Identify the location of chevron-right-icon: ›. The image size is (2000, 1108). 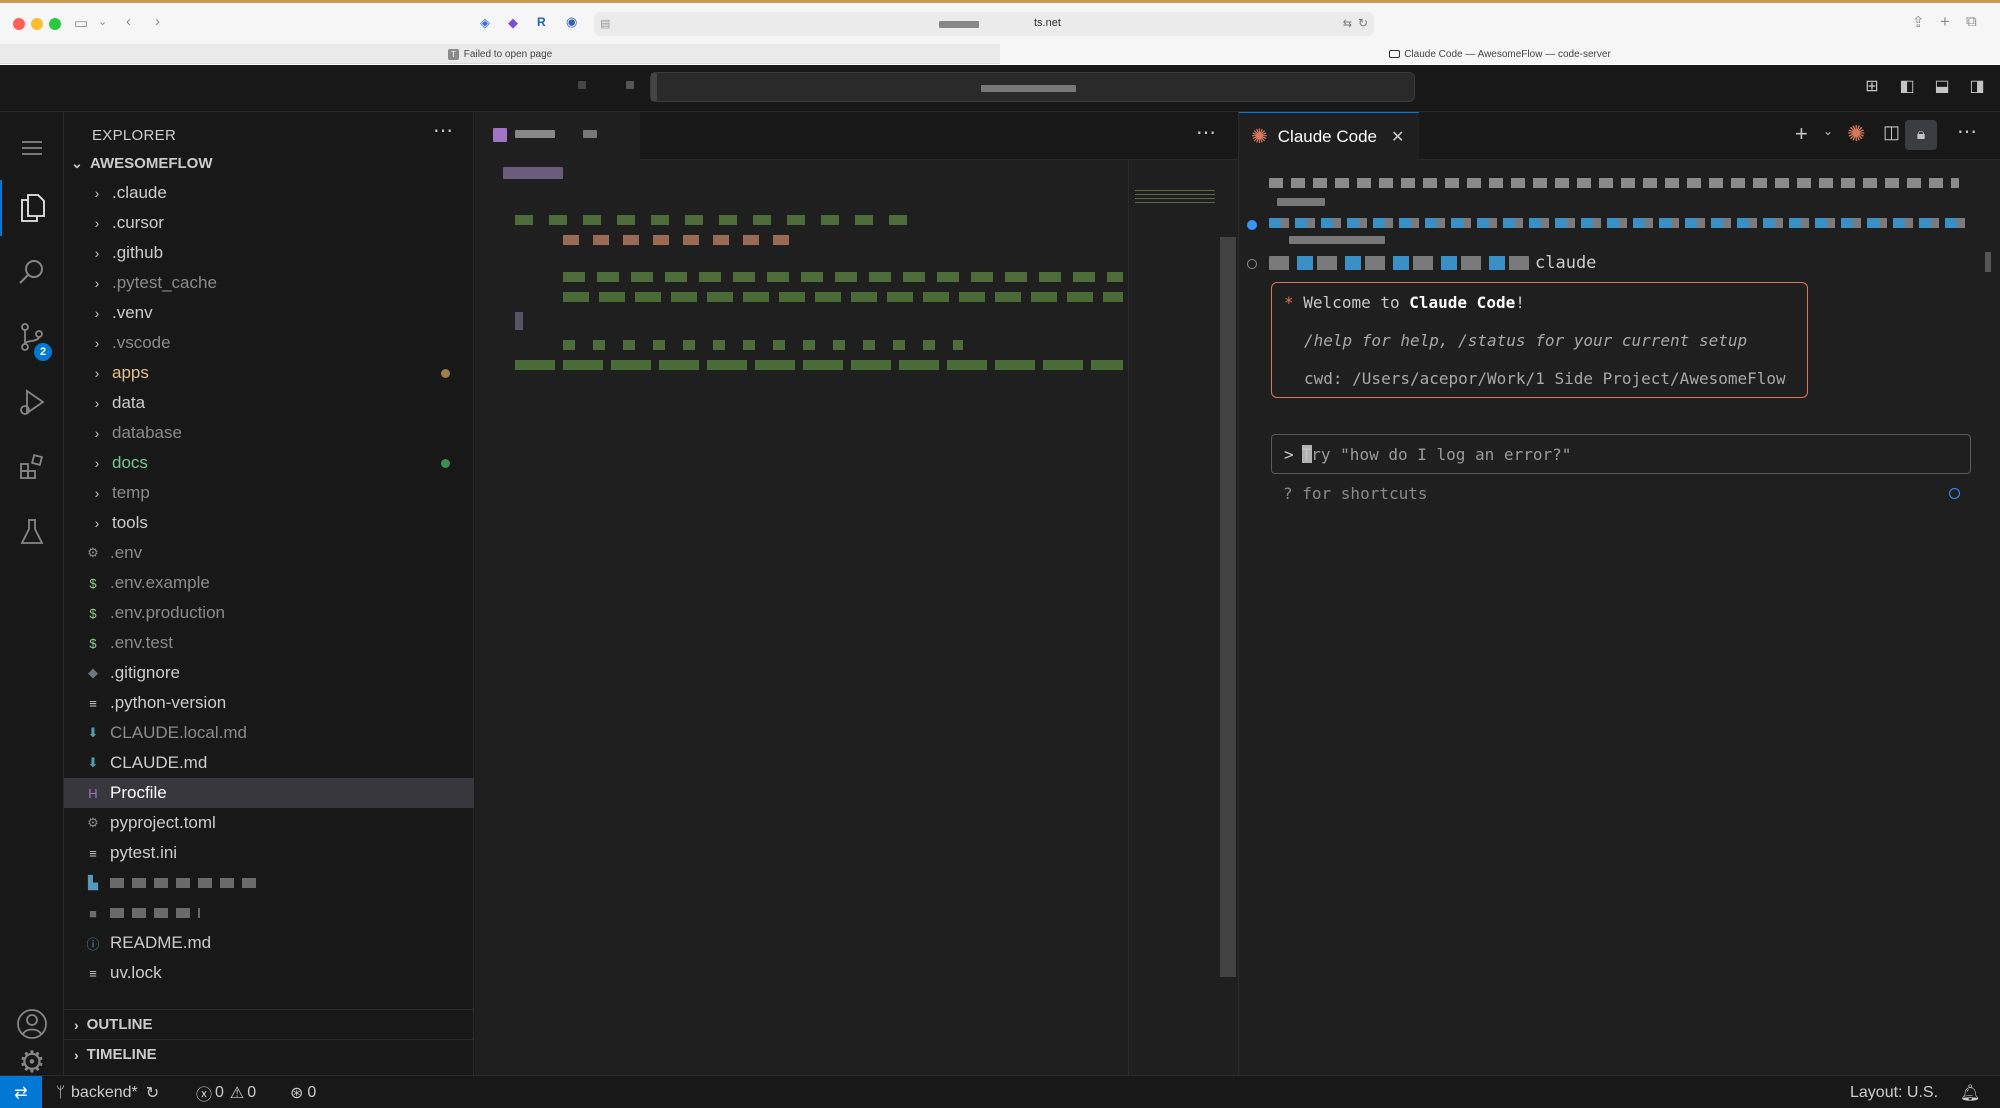
(97, 223).